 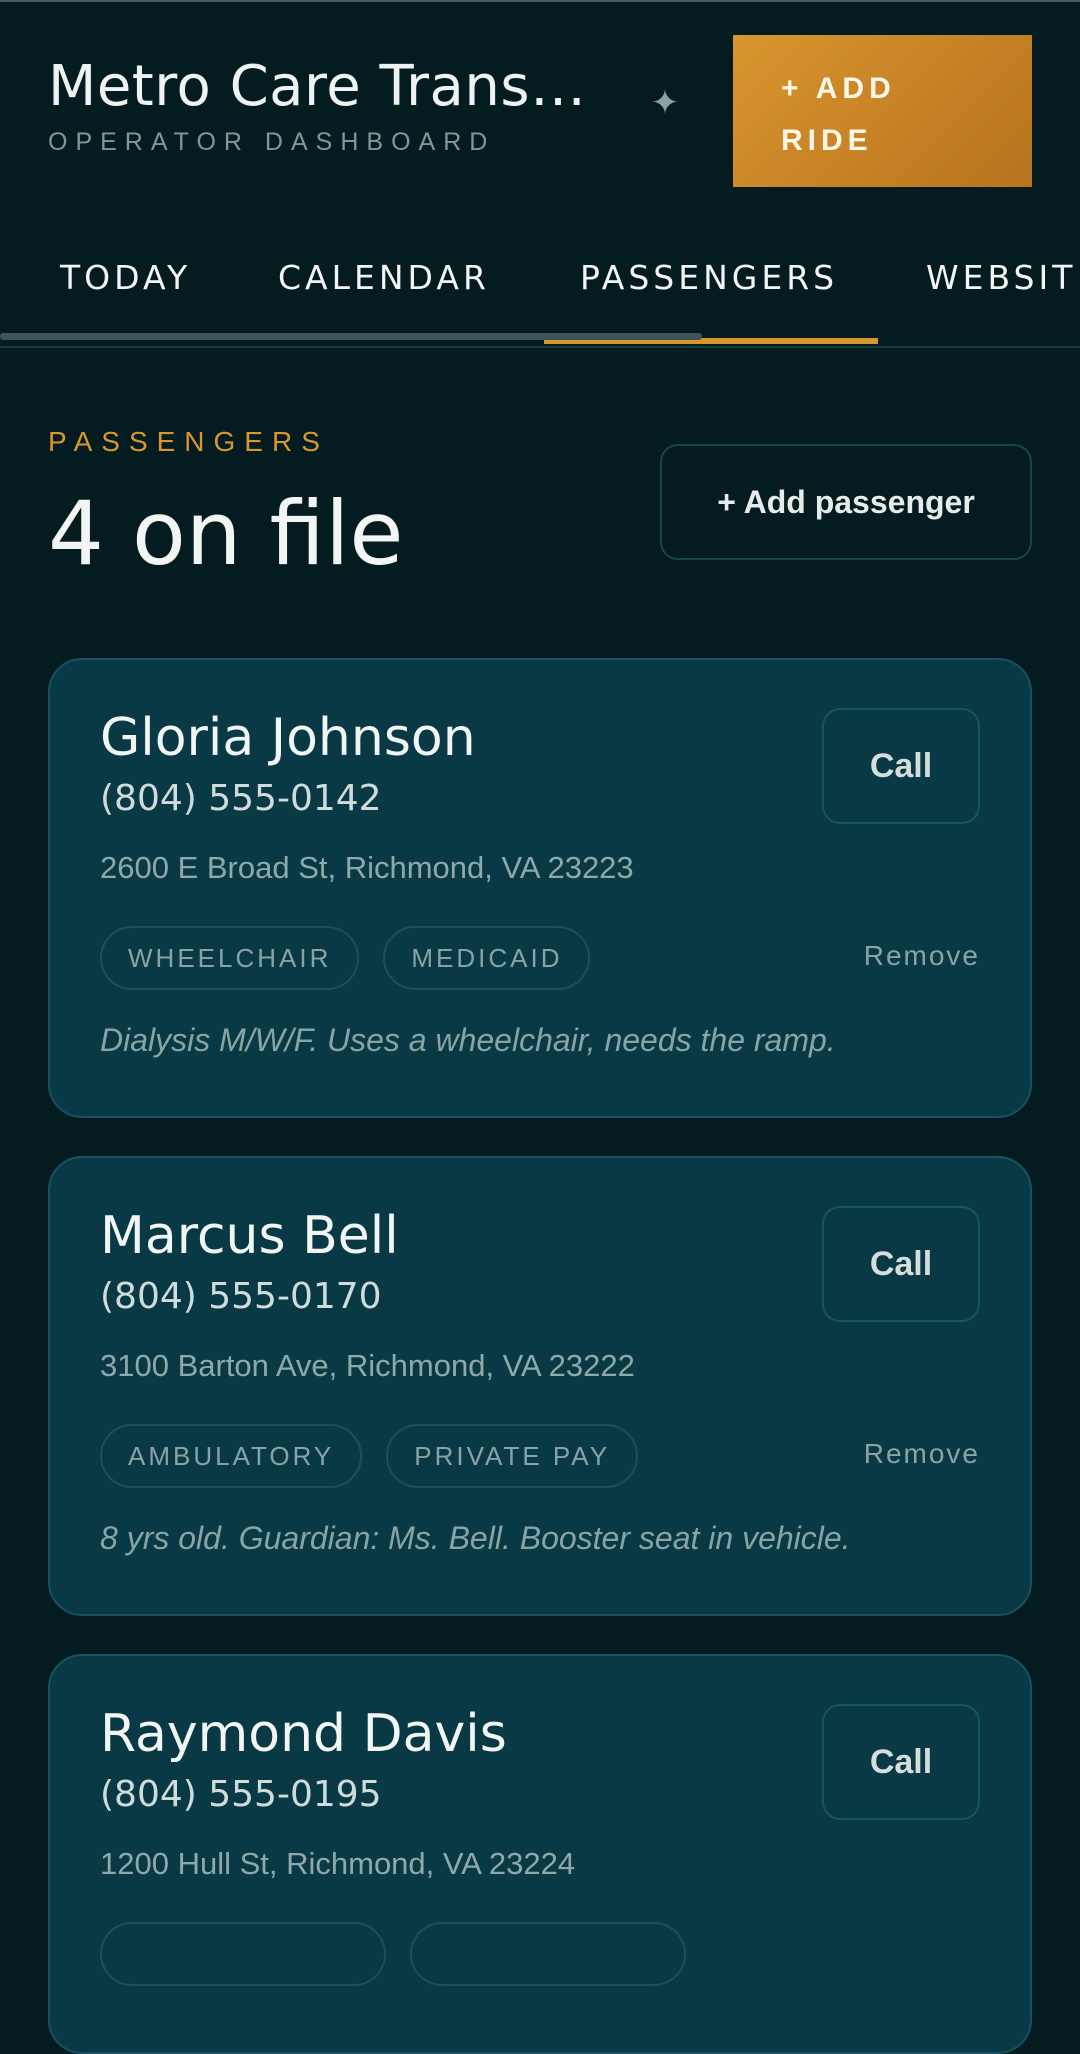 What do you see at coordinates (540, 289) in the screenshot?
I see `tab-bar: TODAY CALENDAR PASSENGERS WEBSIT` at bounding box center [540, 289].